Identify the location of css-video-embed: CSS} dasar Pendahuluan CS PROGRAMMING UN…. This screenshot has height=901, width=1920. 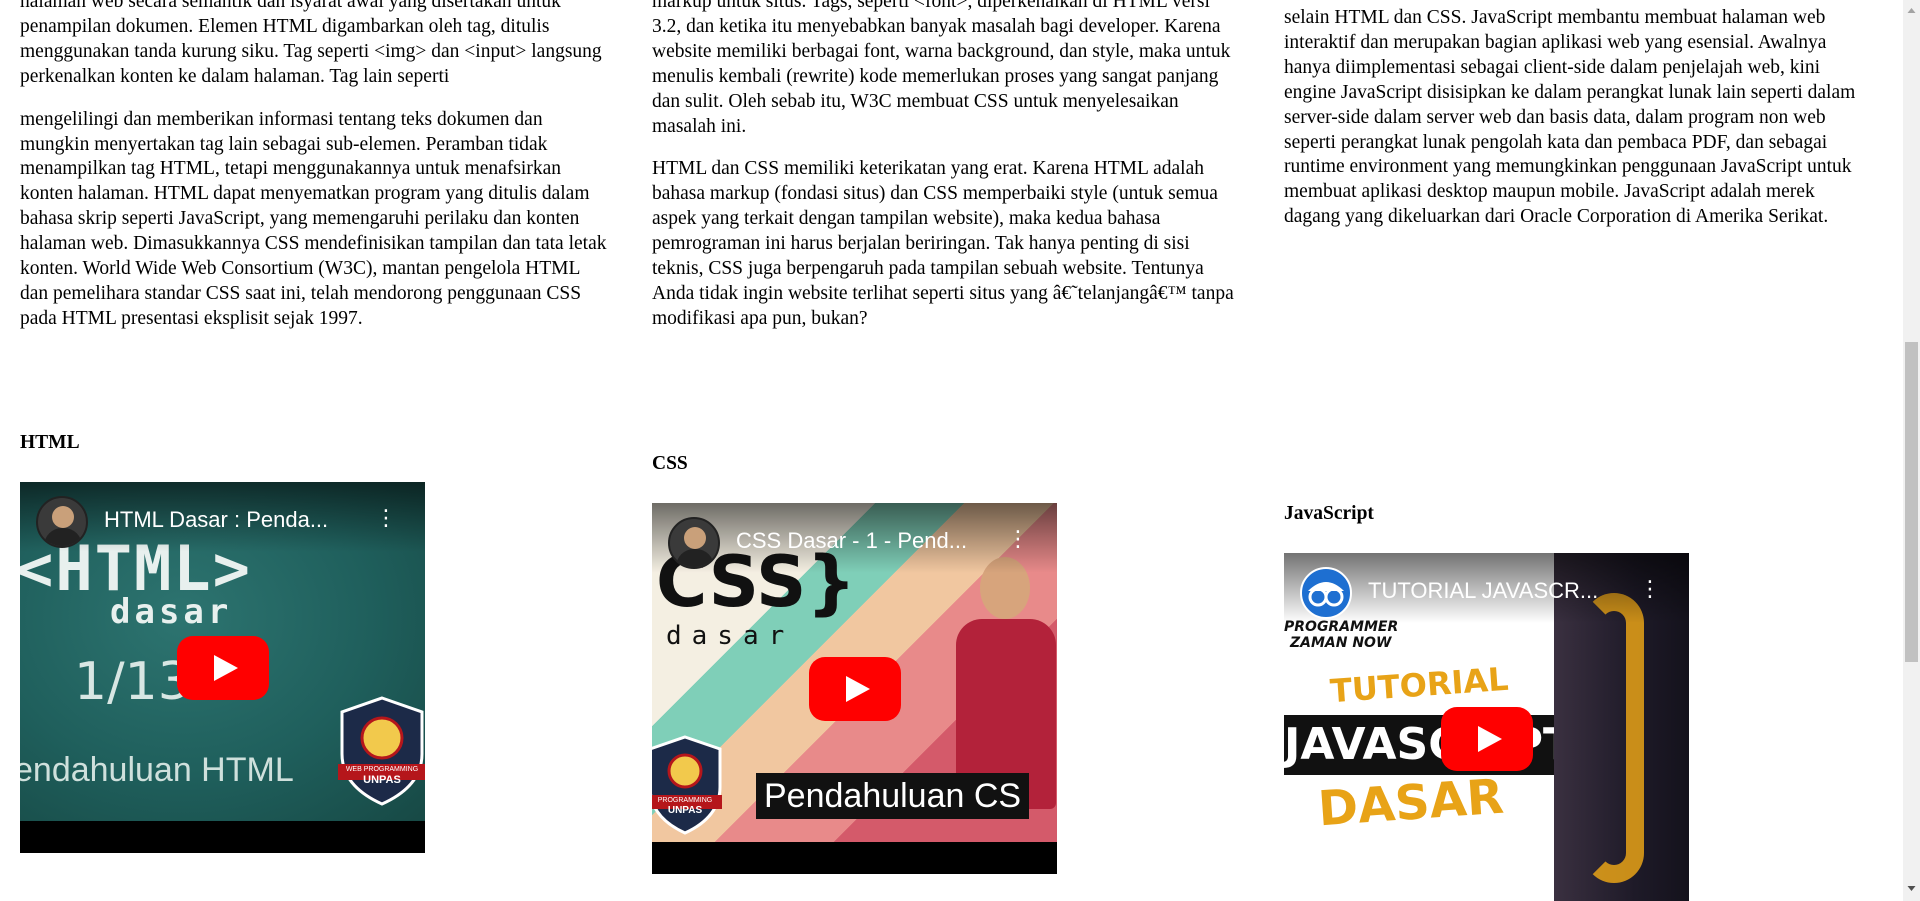
(854, 688).